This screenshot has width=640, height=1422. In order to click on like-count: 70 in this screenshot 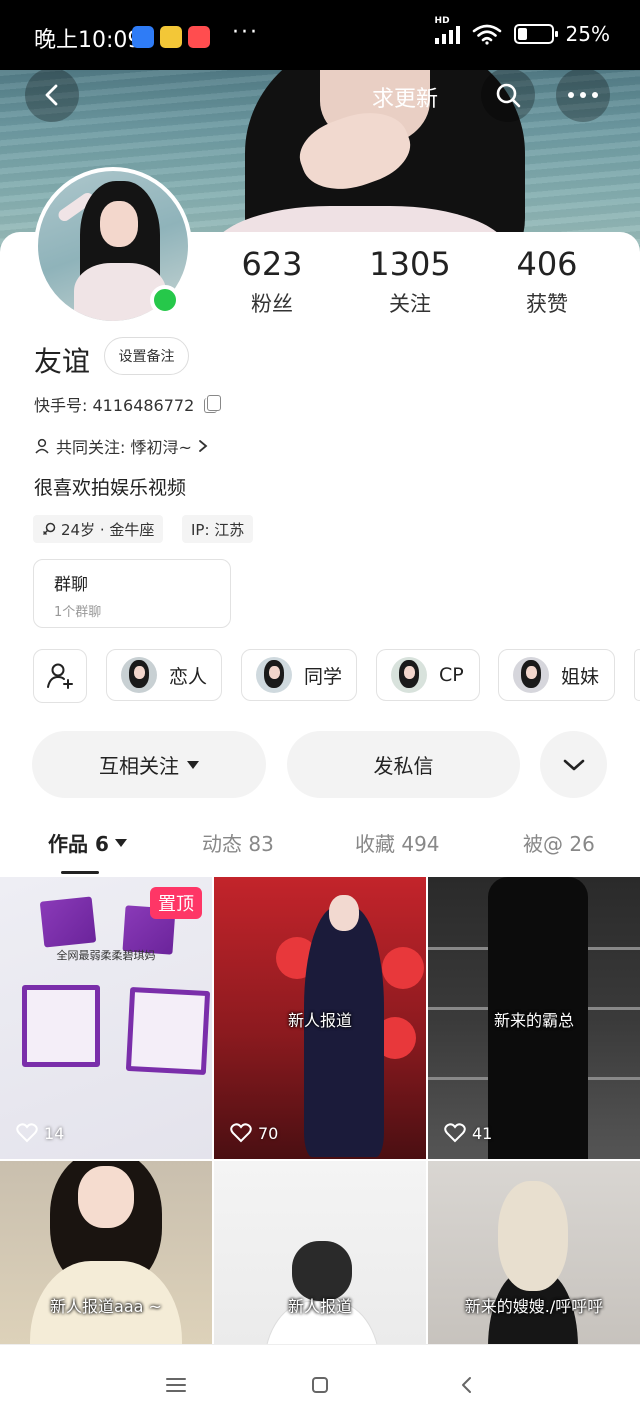, I will do `click(254, 1133)`.